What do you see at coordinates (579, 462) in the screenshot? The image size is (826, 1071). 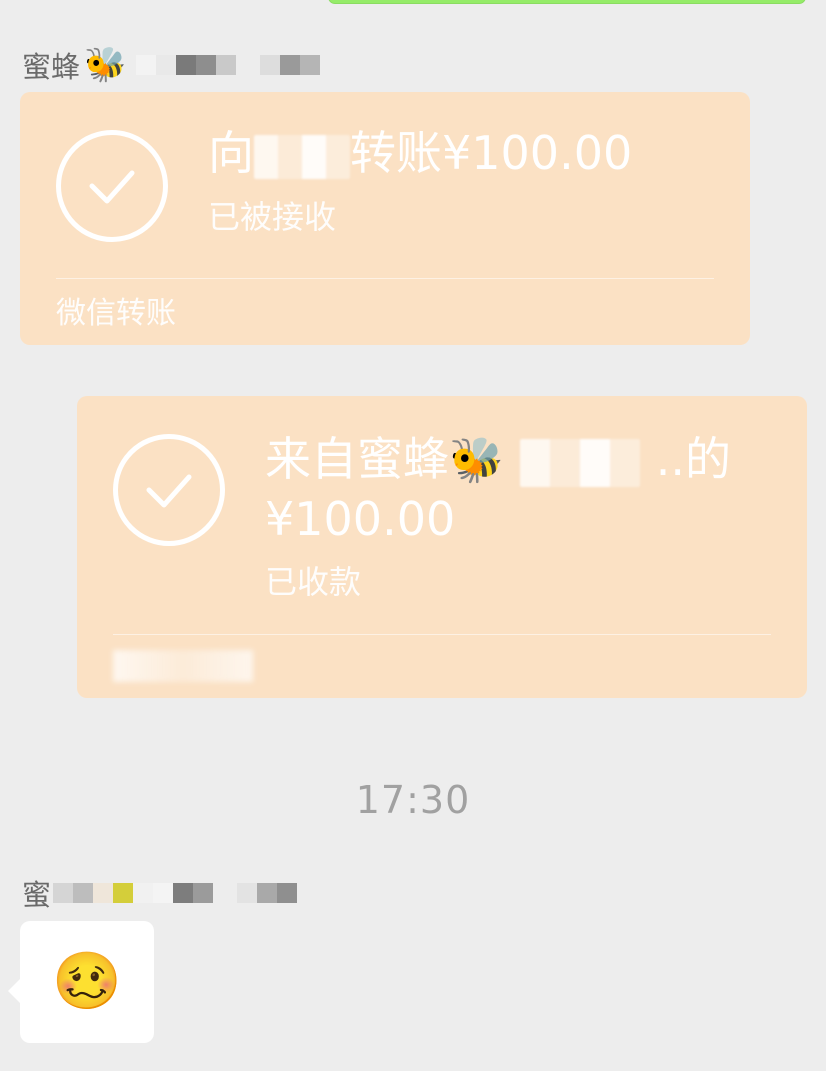 I see `blurred-sender-name` at bounding box center [579, 462].